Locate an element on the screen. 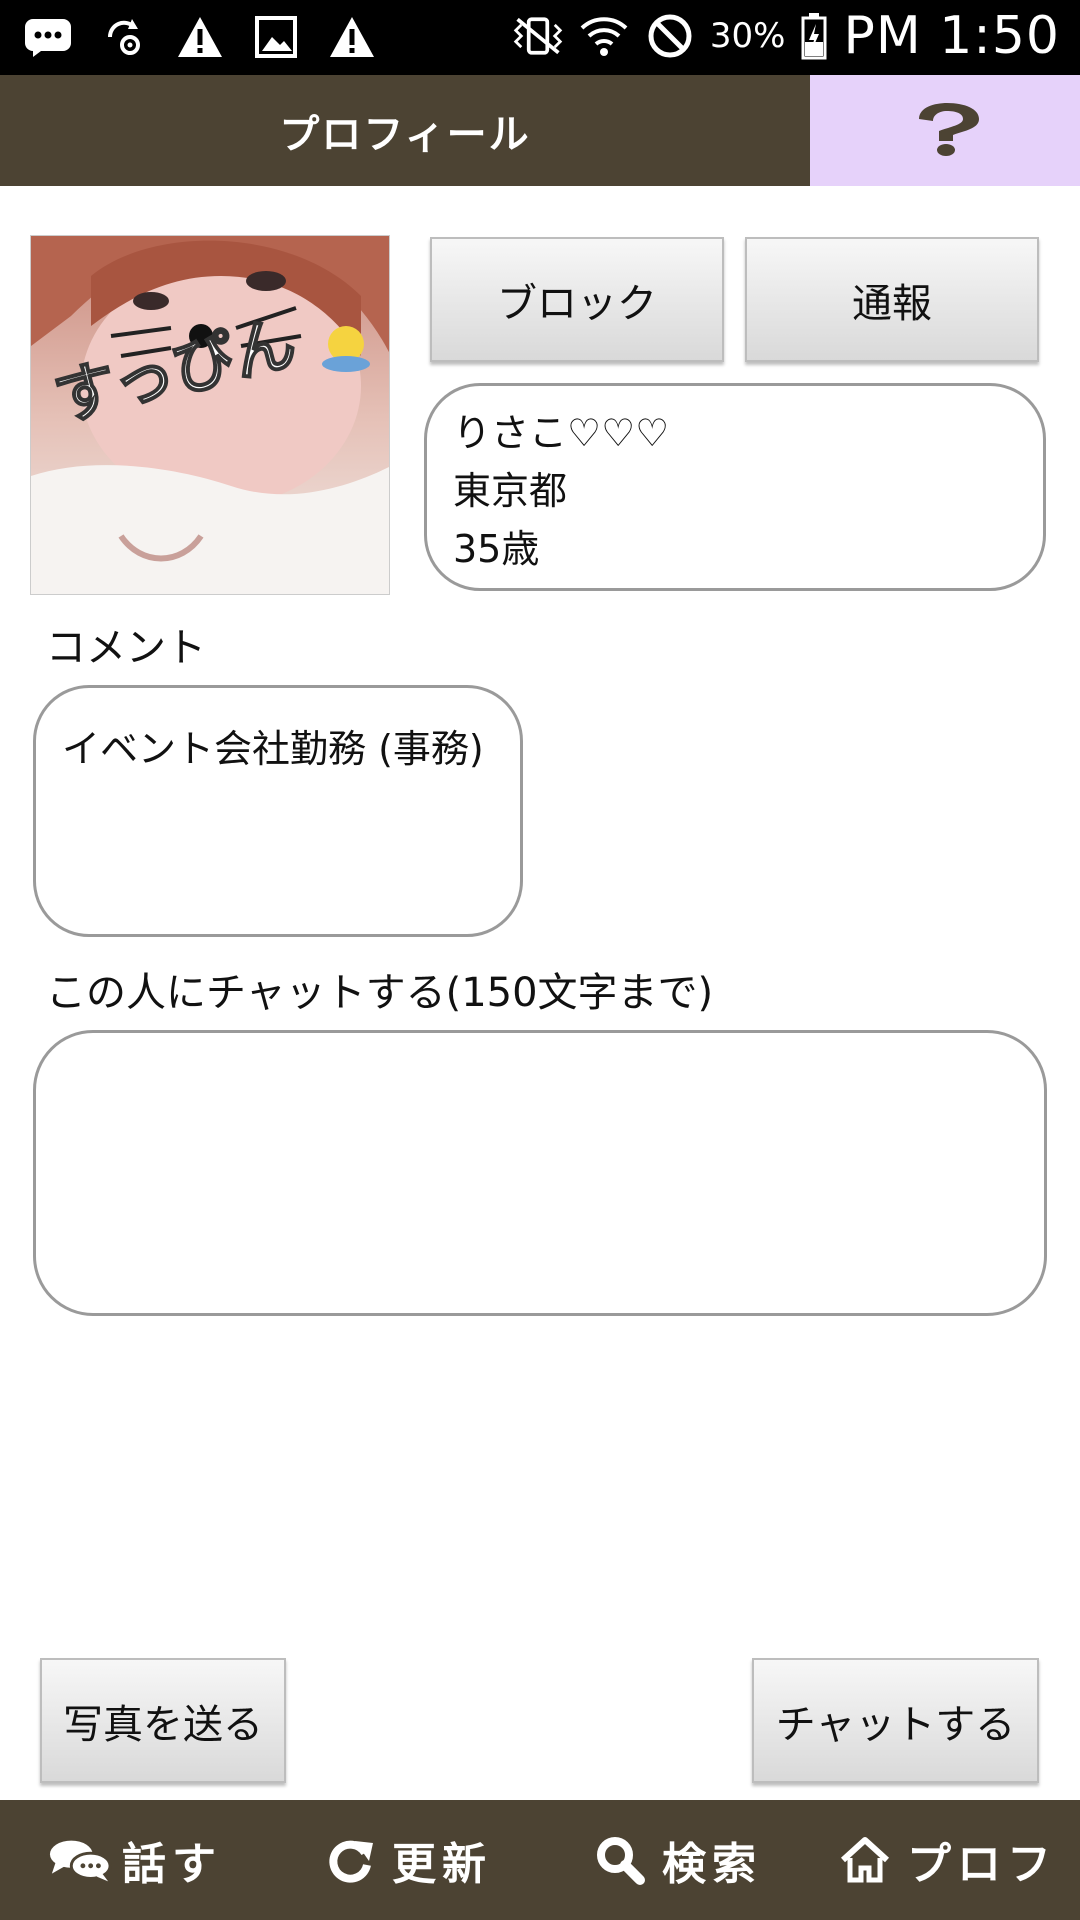  messages-icon is located at coordinates (48, 37).